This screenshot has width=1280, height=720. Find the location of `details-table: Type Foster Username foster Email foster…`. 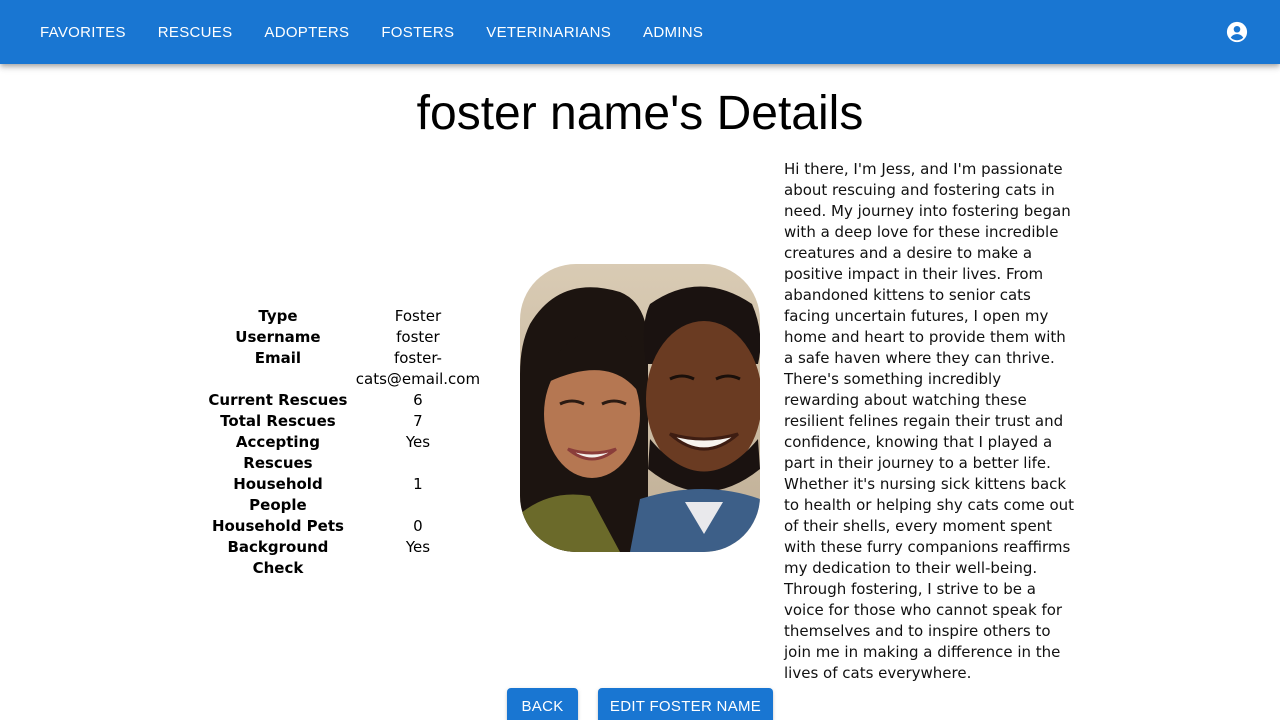

details-table: Type Foster Username foster Email foster… is located at coordinates (346, 442).